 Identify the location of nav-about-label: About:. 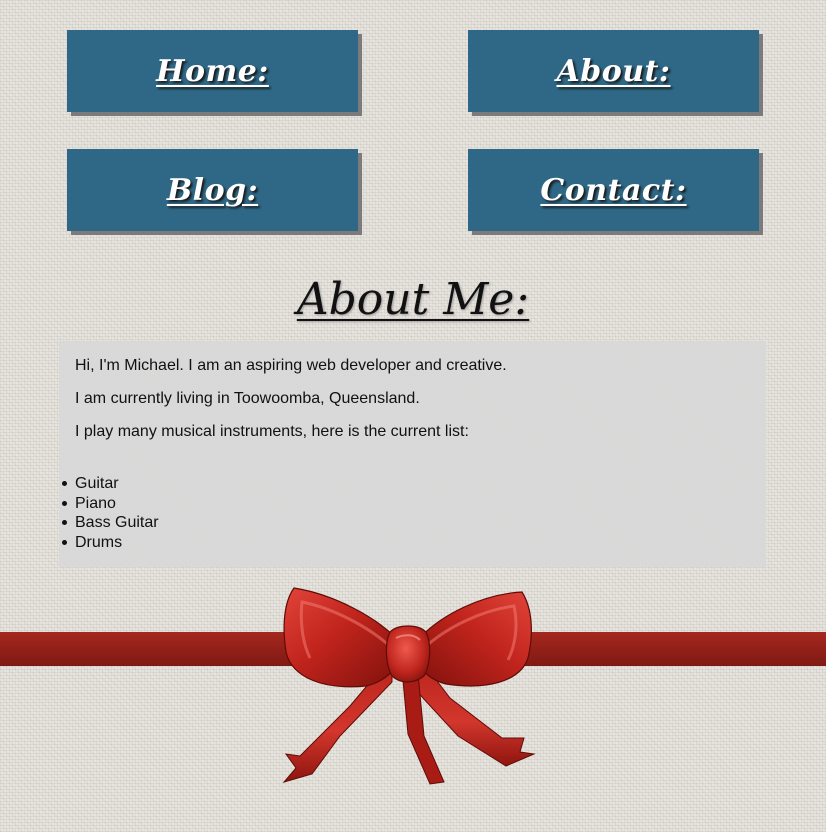
(613, 71).